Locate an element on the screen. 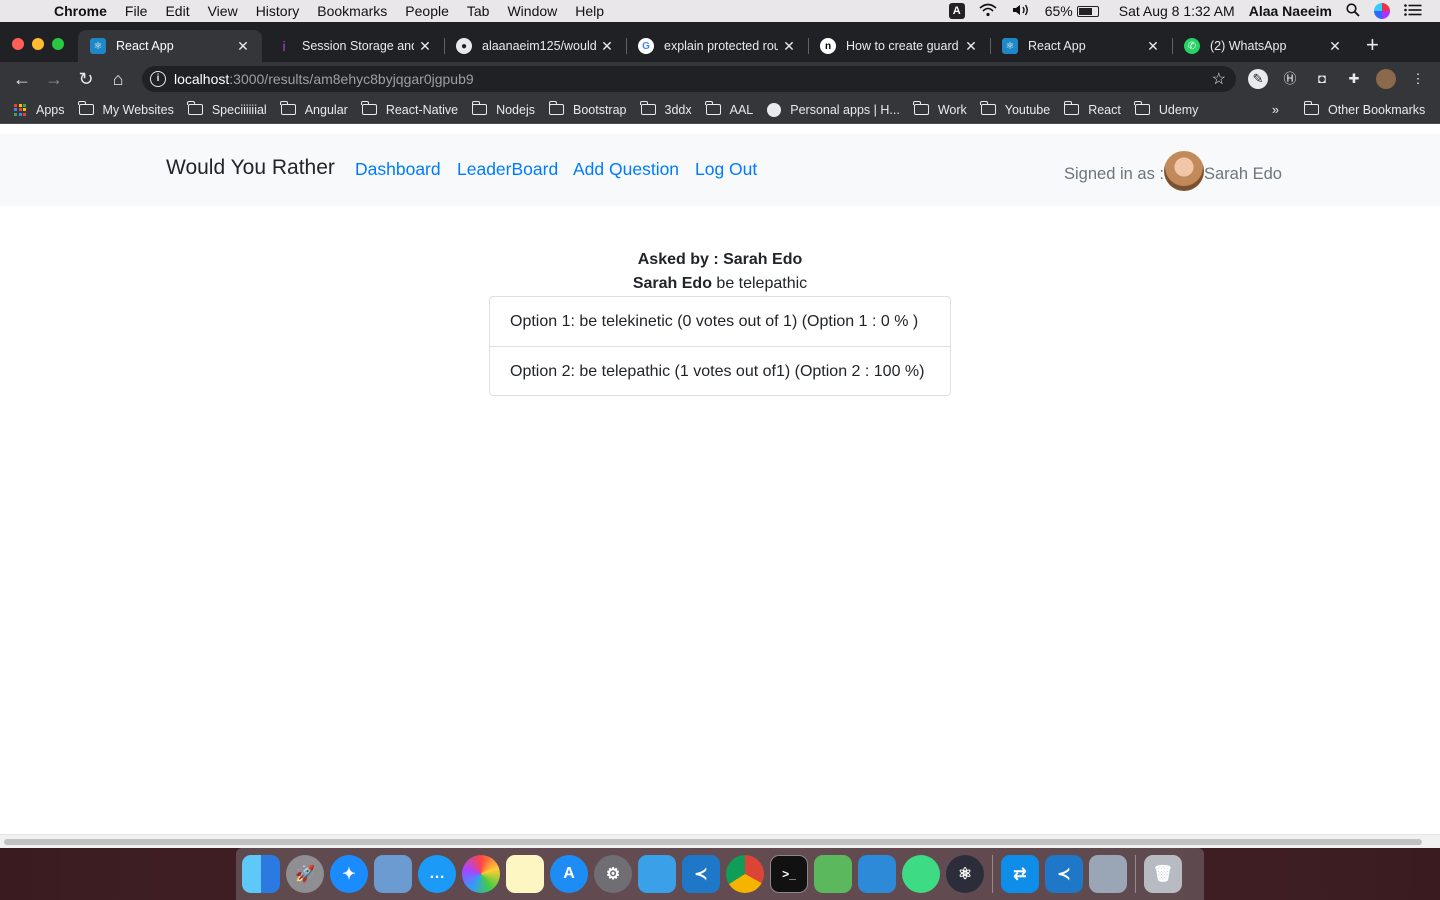 Image resolution: width=1440 pixels, height=900 pixels. user-menu: Alaa Naeeim is located at coordinates (1290, 11).